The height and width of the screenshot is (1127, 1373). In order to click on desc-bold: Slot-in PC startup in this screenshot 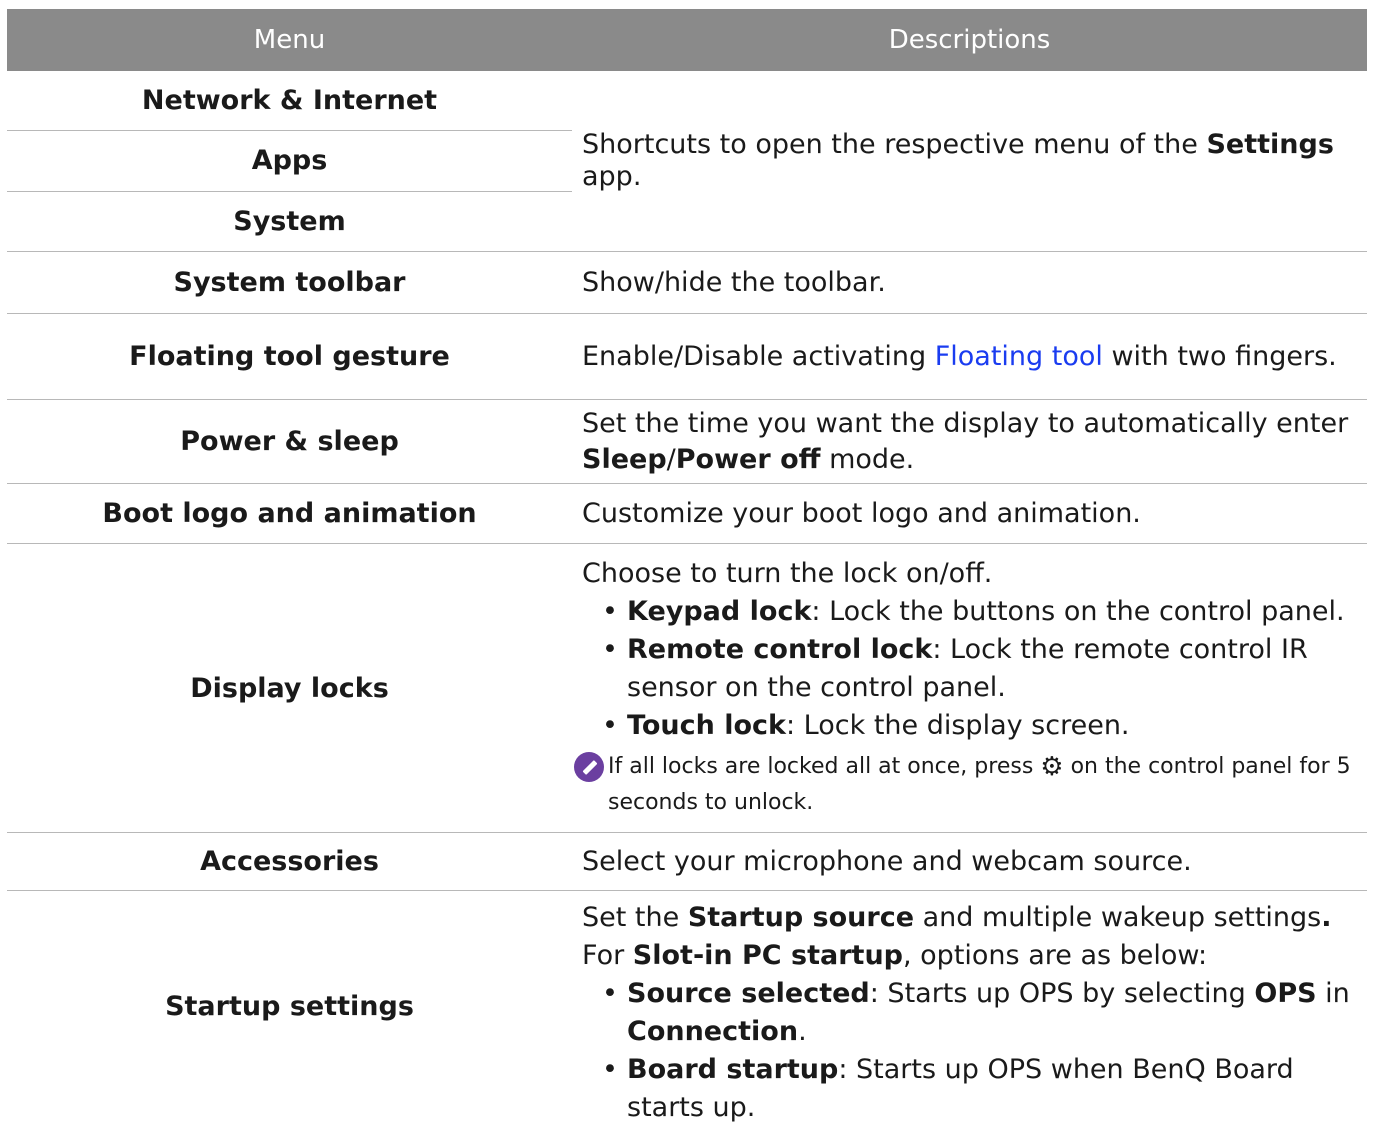, I will do `click(767, 955)`.